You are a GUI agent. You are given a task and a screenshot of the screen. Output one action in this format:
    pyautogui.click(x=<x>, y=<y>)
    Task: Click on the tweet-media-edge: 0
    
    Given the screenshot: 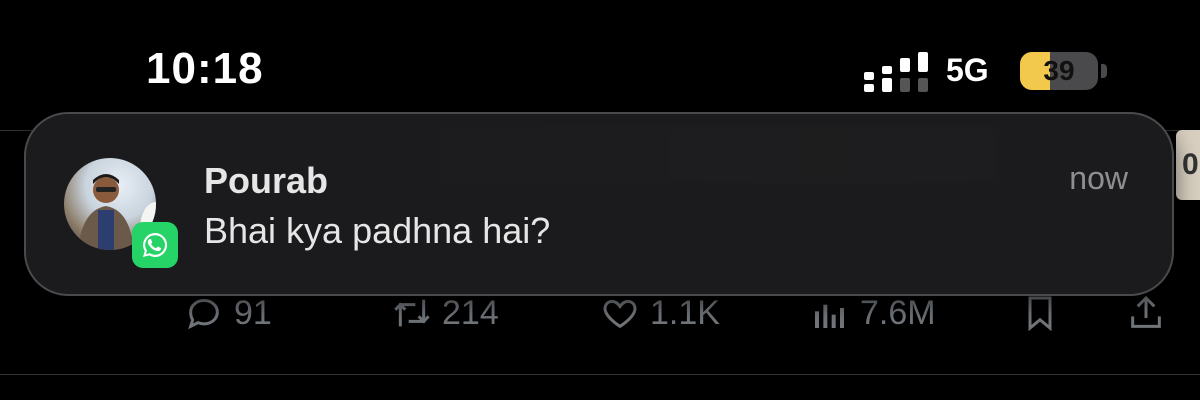 What is the action you would take?
    pyautogui.click(x=1188, y=165)
    